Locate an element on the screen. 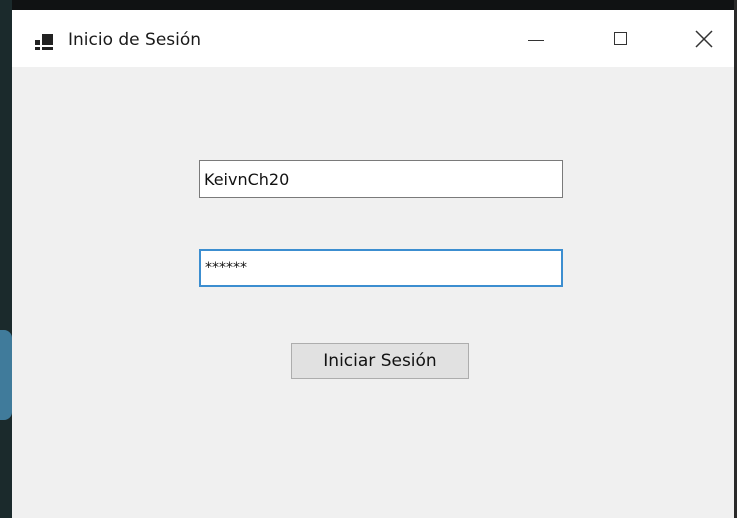 This screenshot has width=737, height=518. background-top-edge is located at coordinates (368, 5).